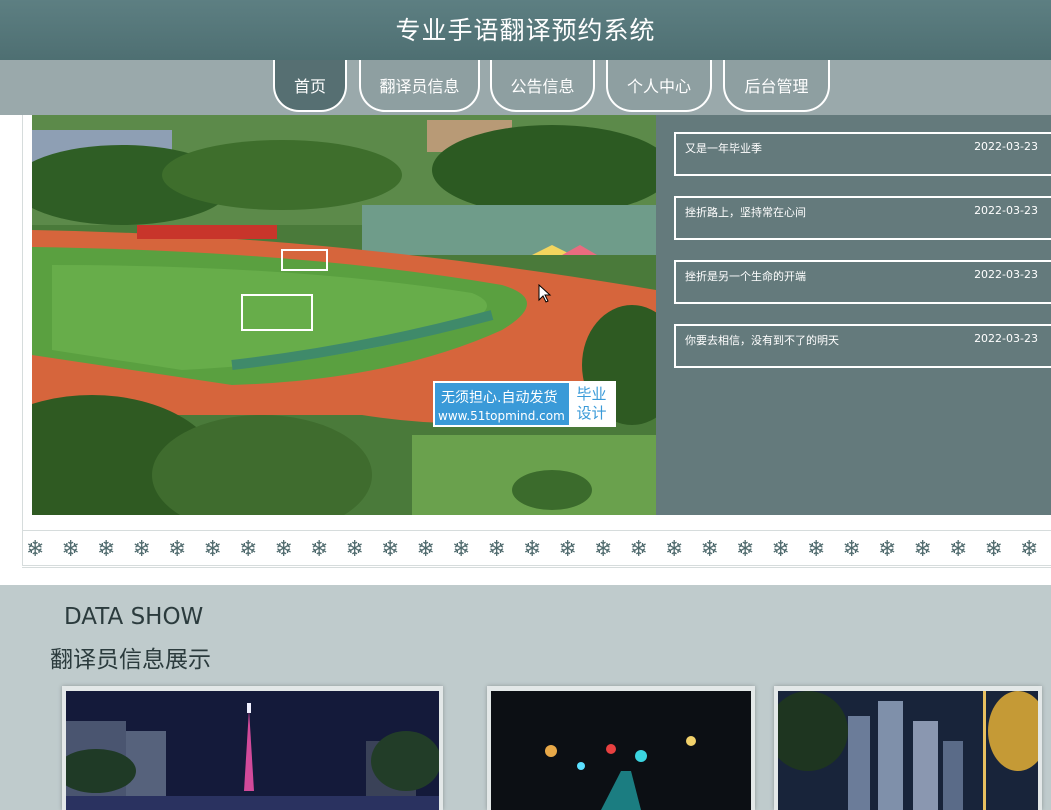 This screenshot has width=1051, height=810. What do you see at coordinates (723, 148) in the screenshot?
I see `news-title: 又是一年毕业季` at bounding box center [723, 148].